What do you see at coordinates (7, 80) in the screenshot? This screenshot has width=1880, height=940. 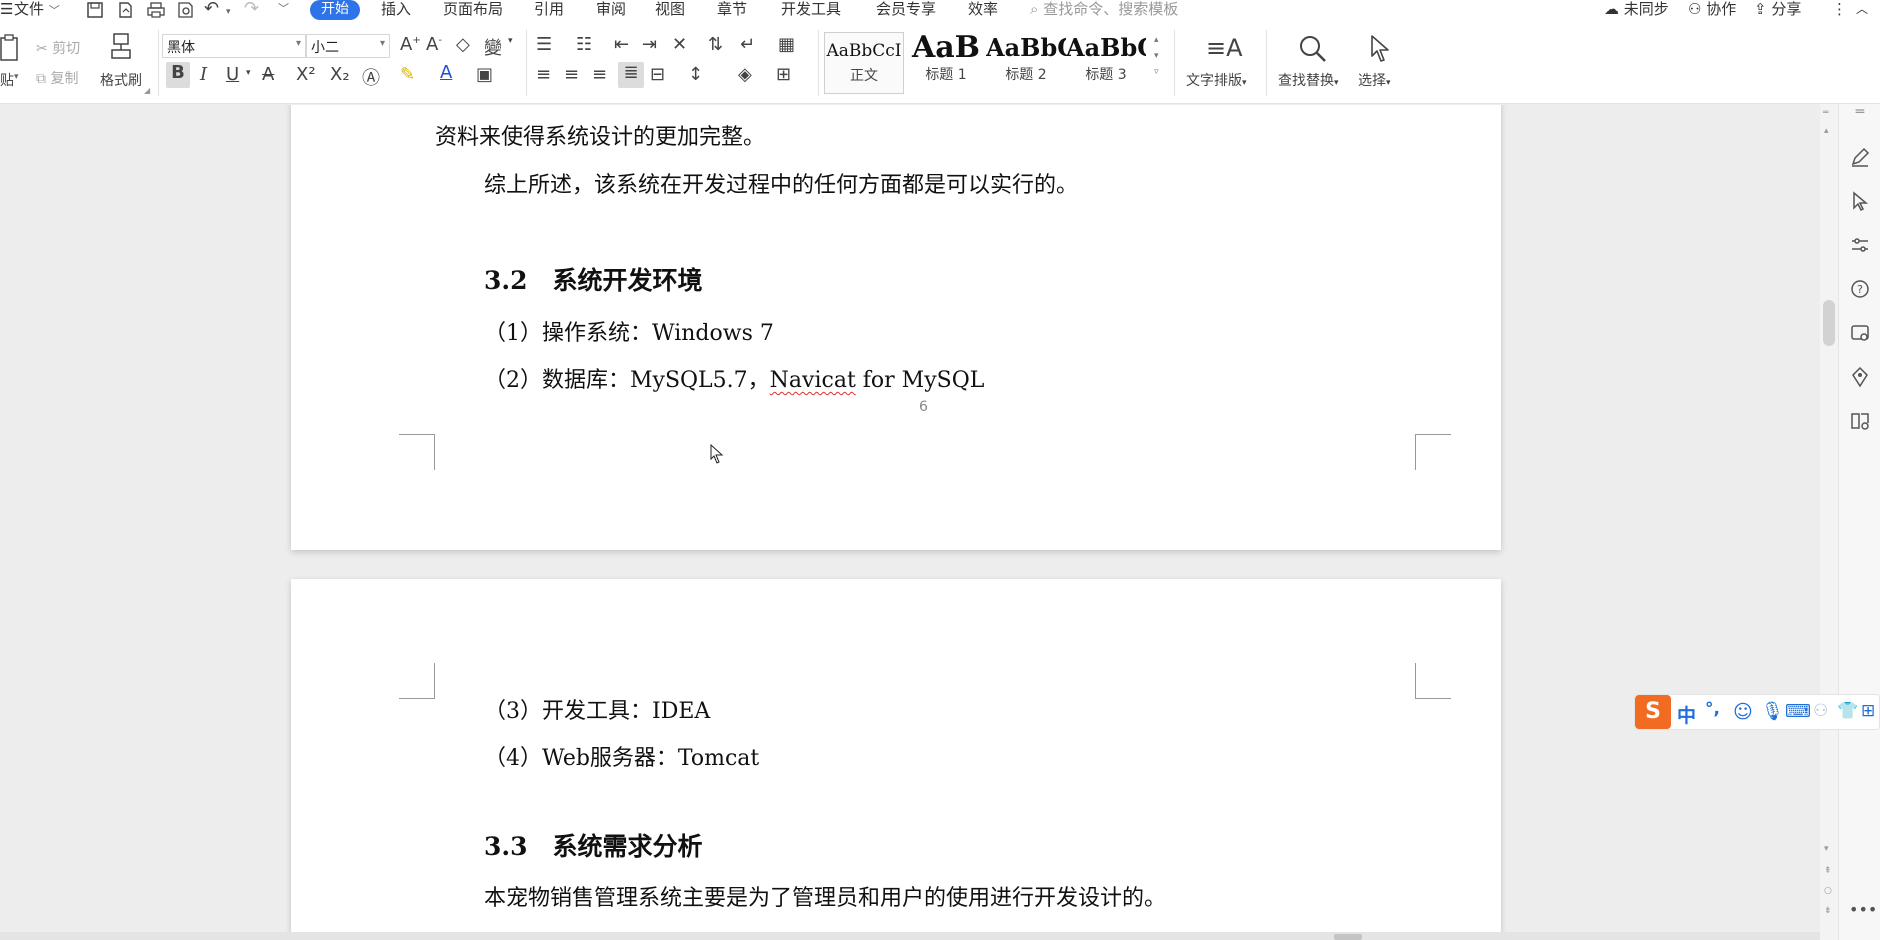 I see `paste-label: 贴` at bounding box center [7, 80].